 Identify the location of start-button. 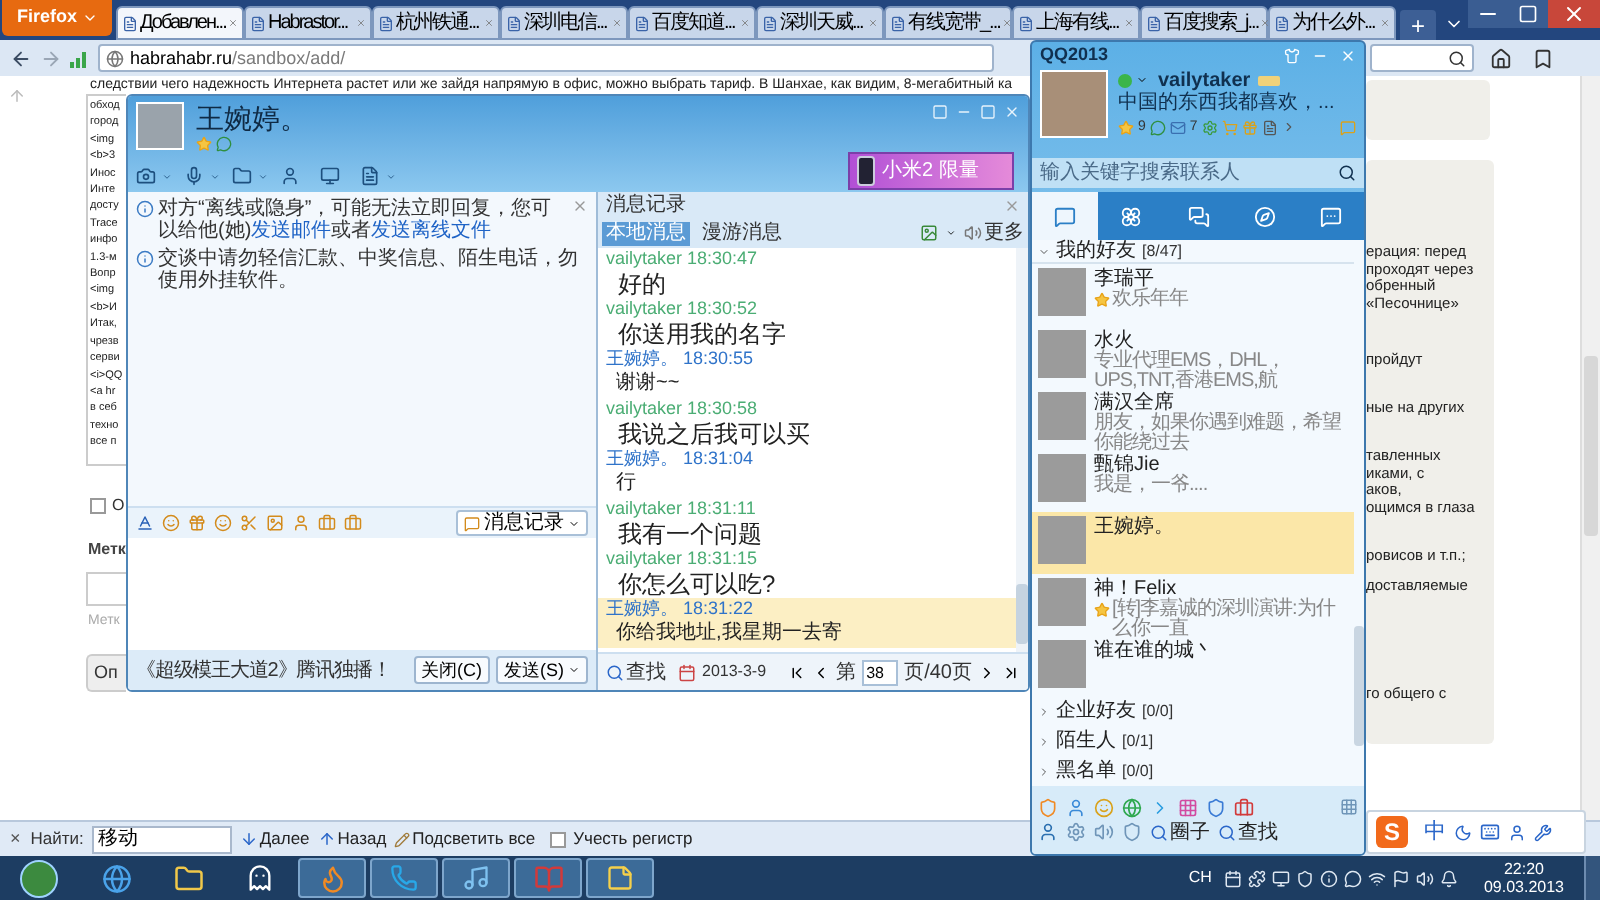
(39, 878).